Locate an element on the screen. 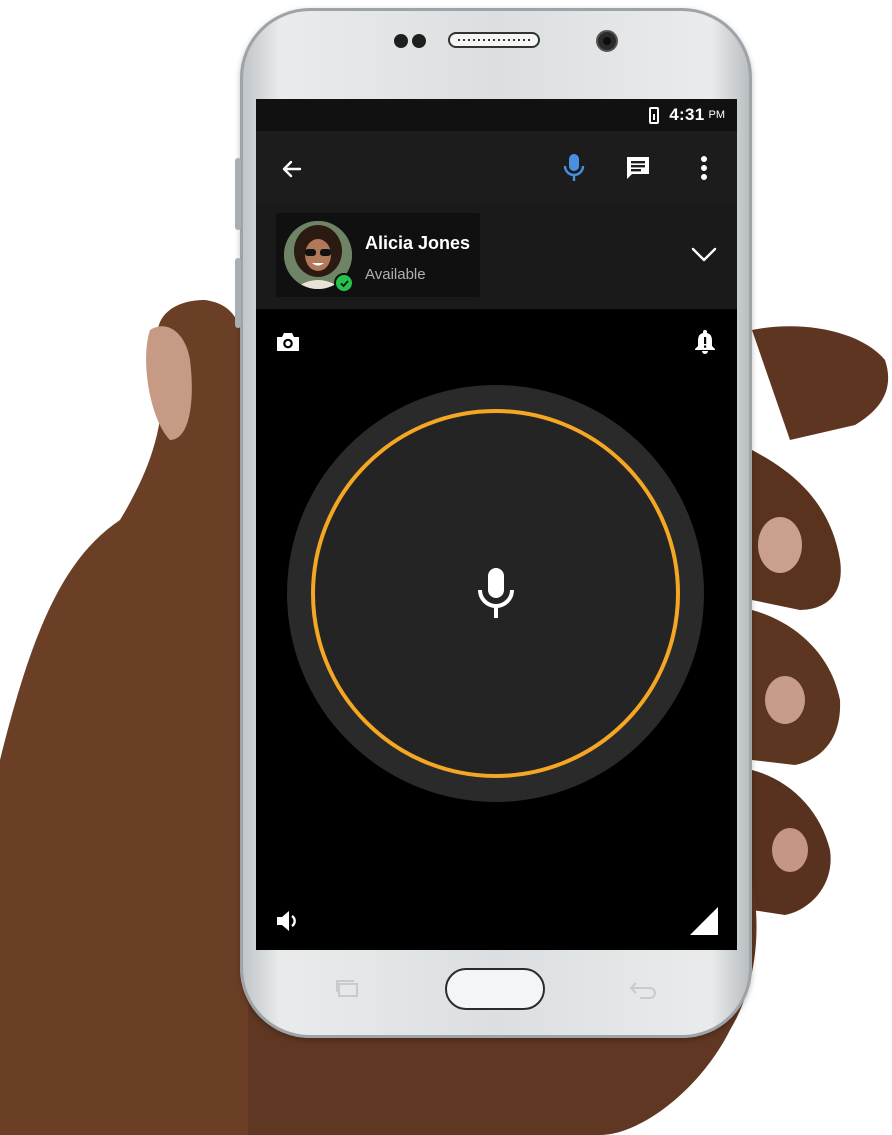 This screenshot has height=1135, width=892. back-key is located at coordinates (643, 989).